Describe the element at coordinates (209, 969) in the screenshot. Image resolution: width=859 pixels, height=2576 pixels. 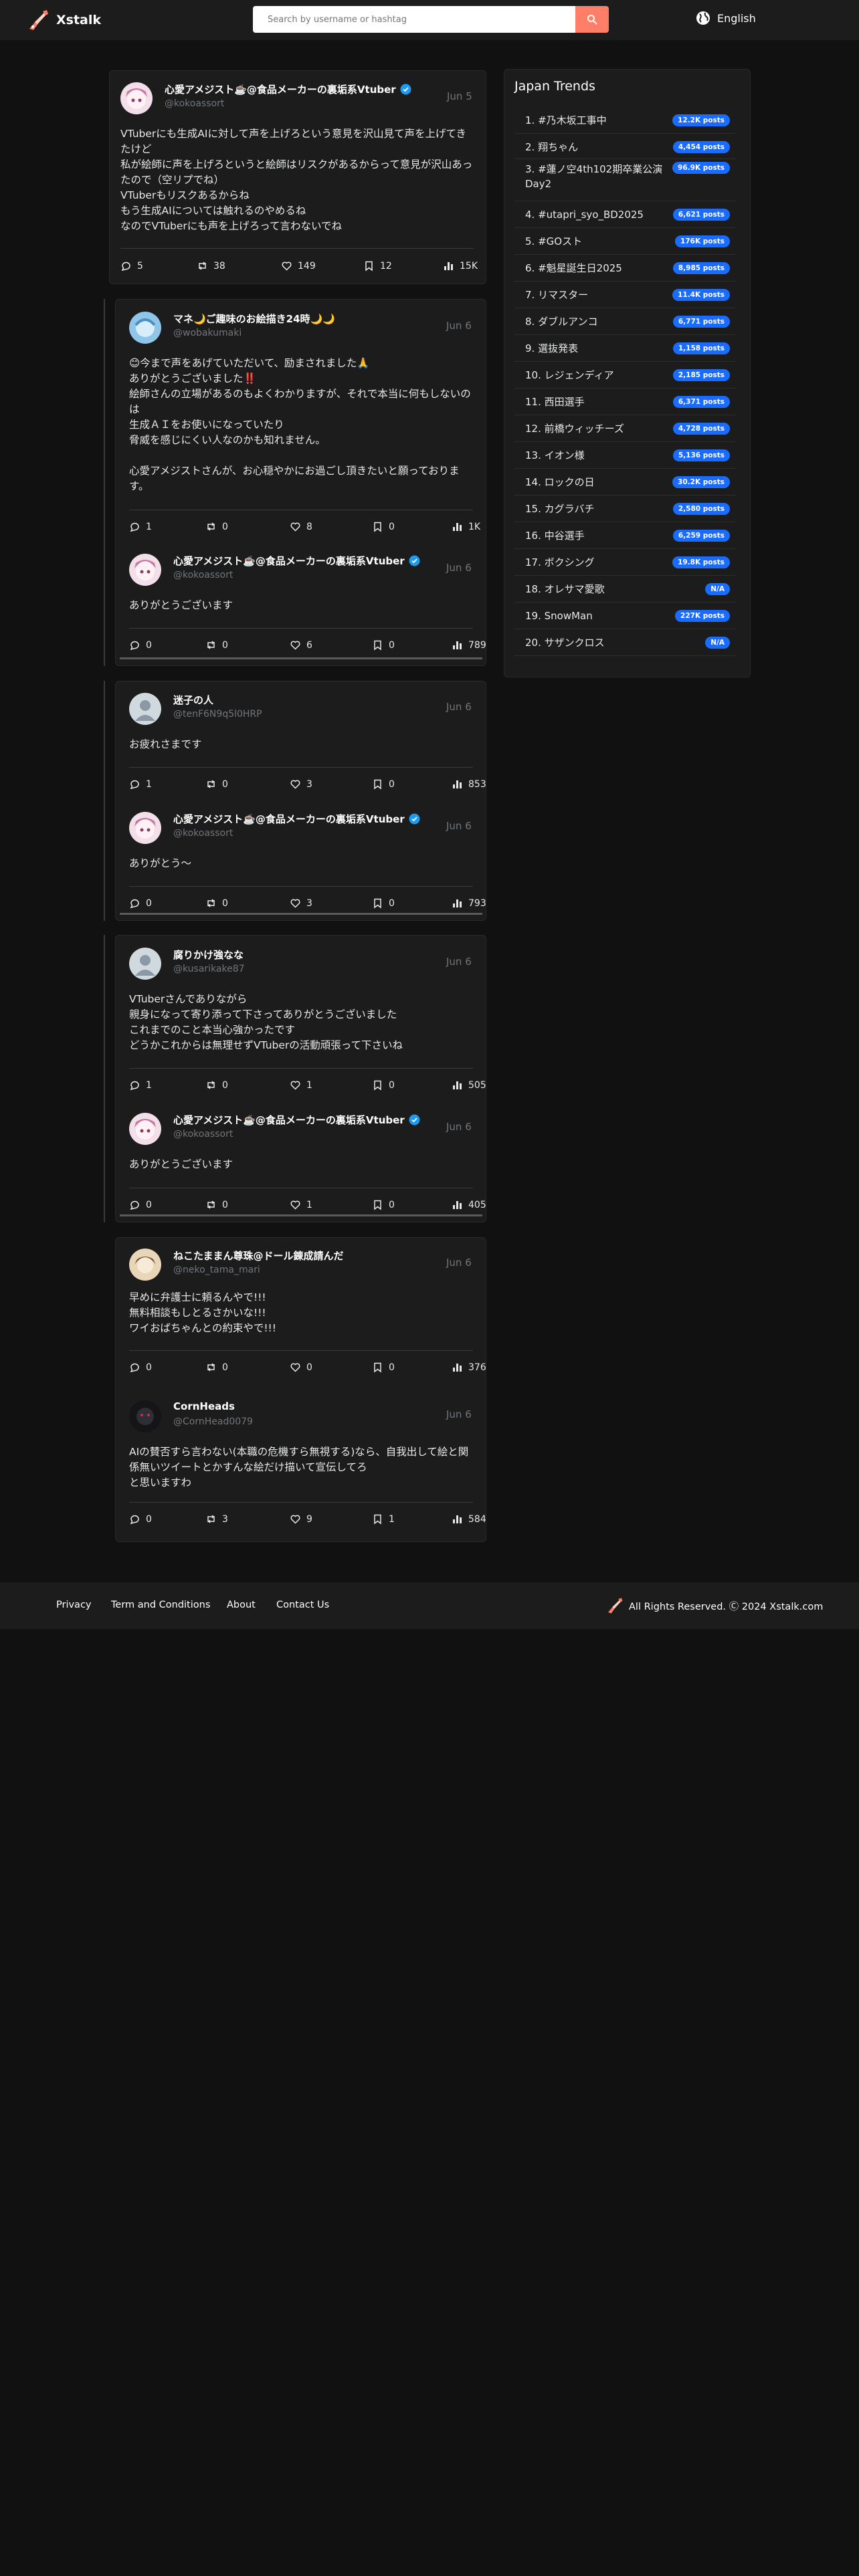
I see `author-handle: @kusarikake87` at that location.